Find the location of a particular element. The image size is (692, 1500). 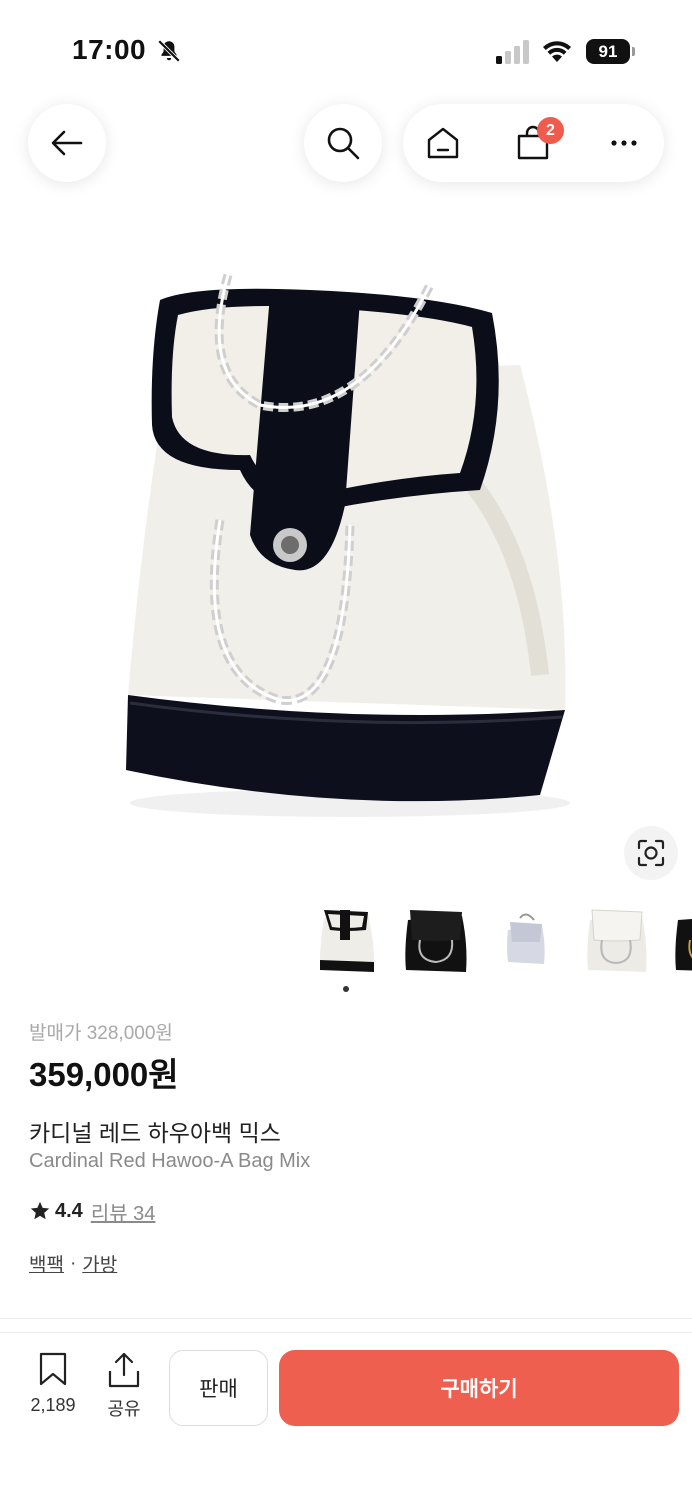

rating-row: 4.4 리뷰 34 is located at coordinates (92, 1211).